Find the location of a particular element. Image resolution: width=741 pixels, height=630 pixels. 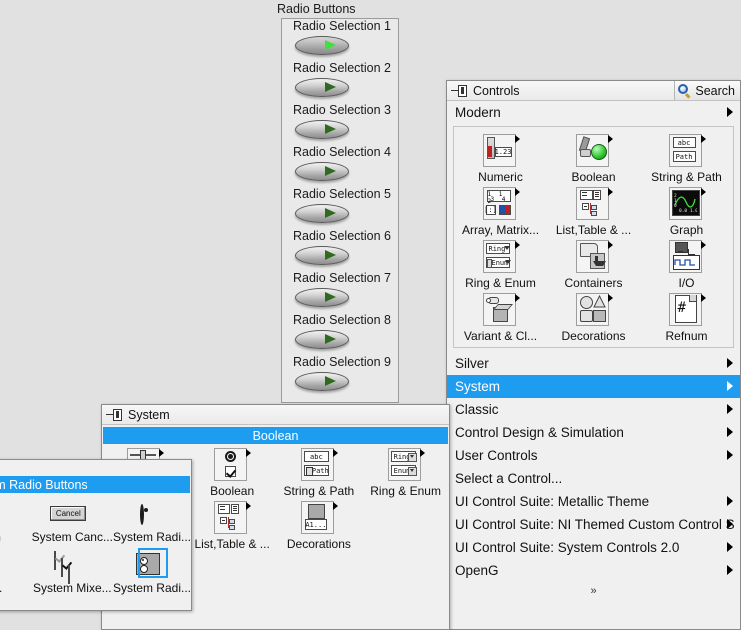

radio-selection-item: Radio Selection 4 is located at coordinates (340, 163).